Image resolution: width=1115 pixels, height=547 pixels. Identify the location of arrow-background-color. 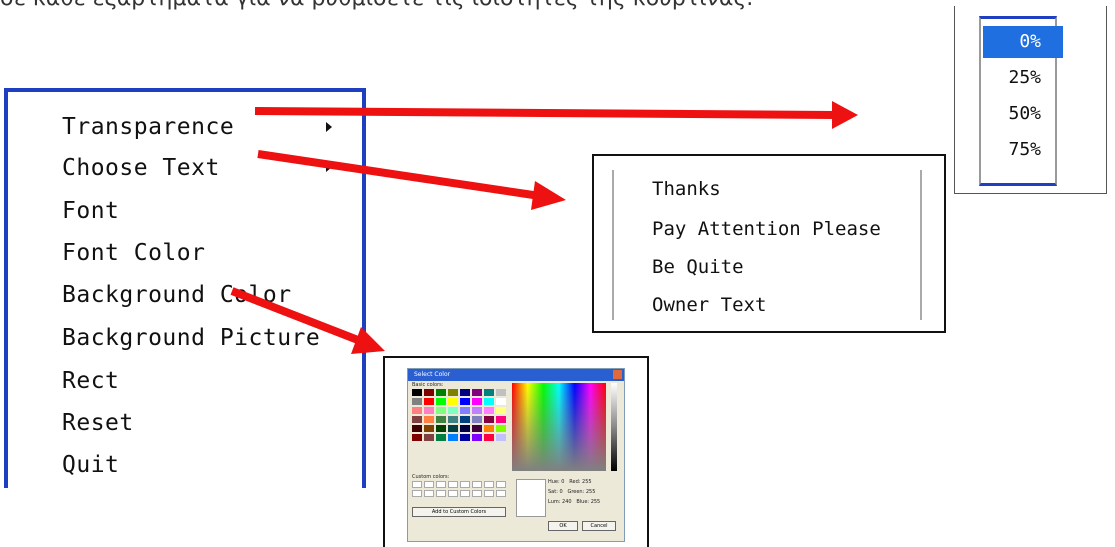
(307, 320).